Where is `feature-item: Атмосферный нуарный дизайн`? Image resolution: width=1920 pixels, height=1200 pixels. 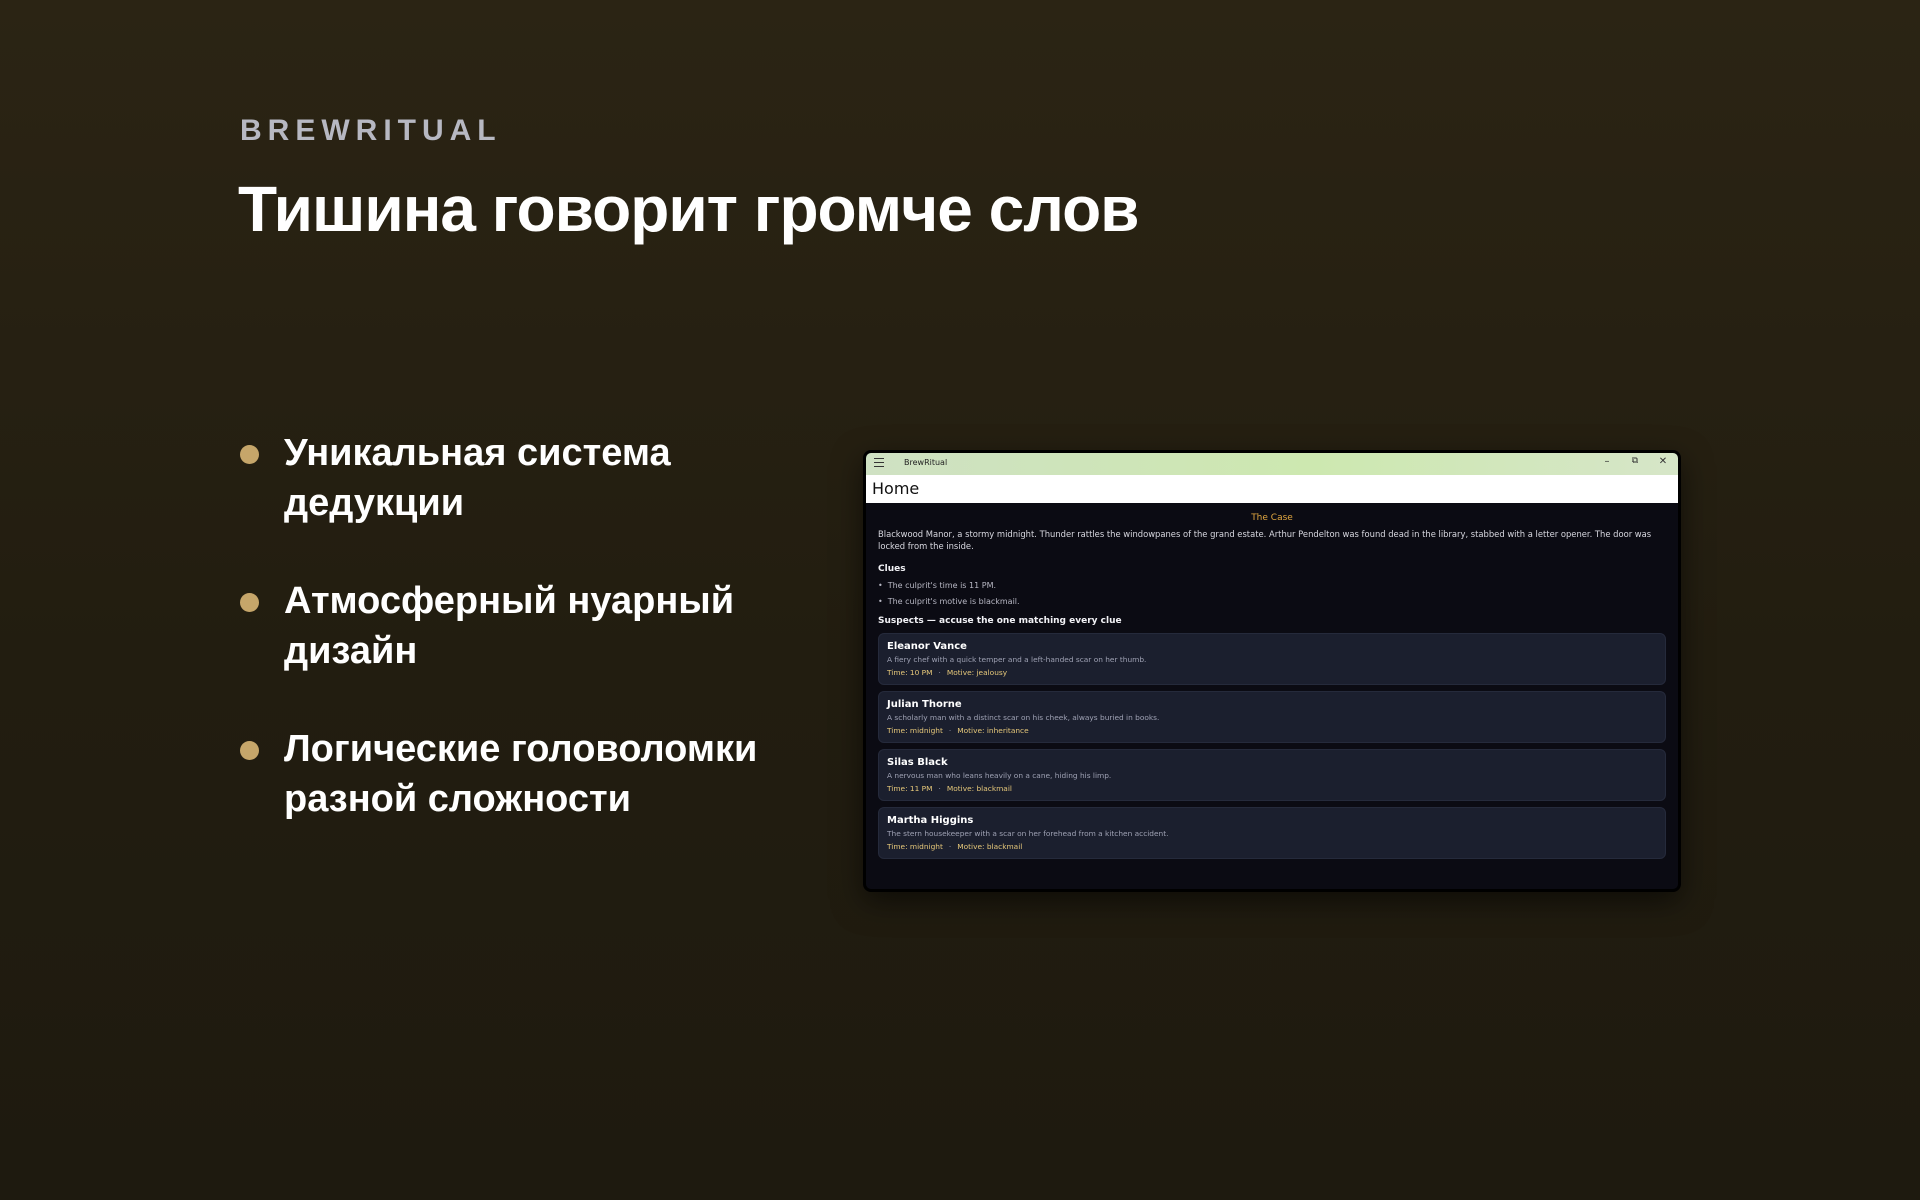
feature-item: Атмосферный нуарный дизайн is located at coordinates (540, 626).